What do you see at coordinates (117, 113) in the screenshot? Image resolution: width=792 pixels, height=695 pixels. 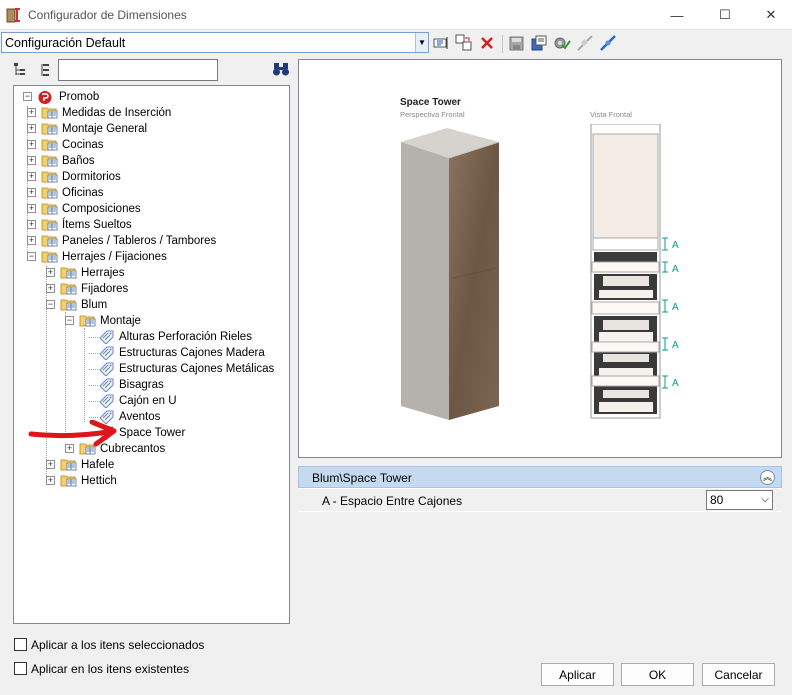 I see `tree-label: Medidas de Inserción` at bounding box center [117, 113].